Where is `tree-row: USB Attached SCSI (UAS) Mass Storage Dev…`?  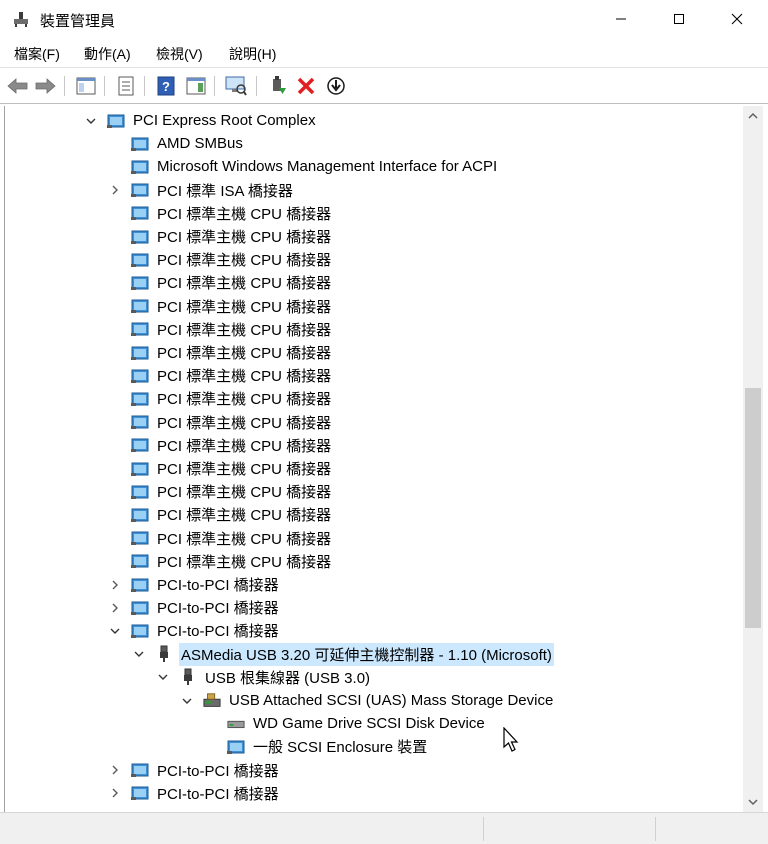 tree-row: USB Attached SCSI (UAS) Mass Storage Dev… is located at coordinates (367, 700).